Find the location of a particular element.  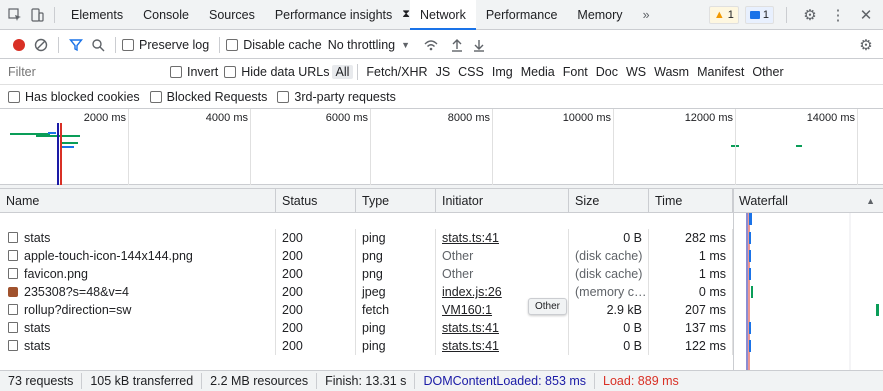

preserve-log-checkbox is located at coordinates (128, 44).